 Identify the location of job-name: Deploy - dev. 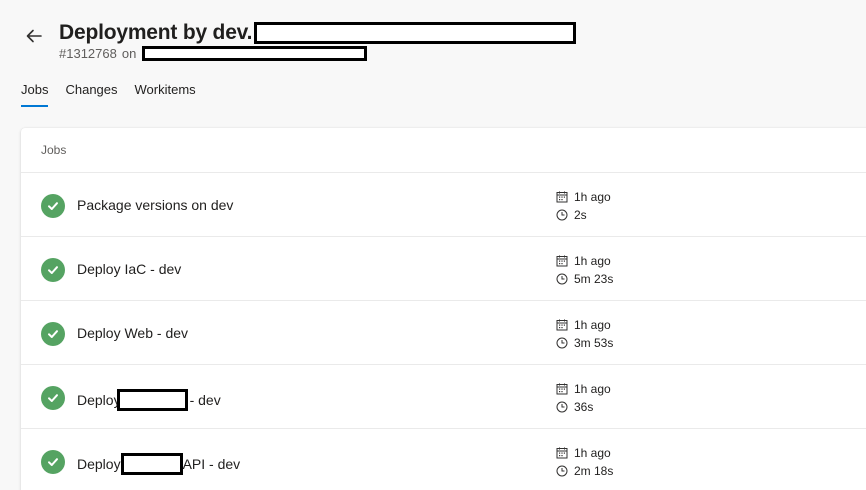
(149, 400).